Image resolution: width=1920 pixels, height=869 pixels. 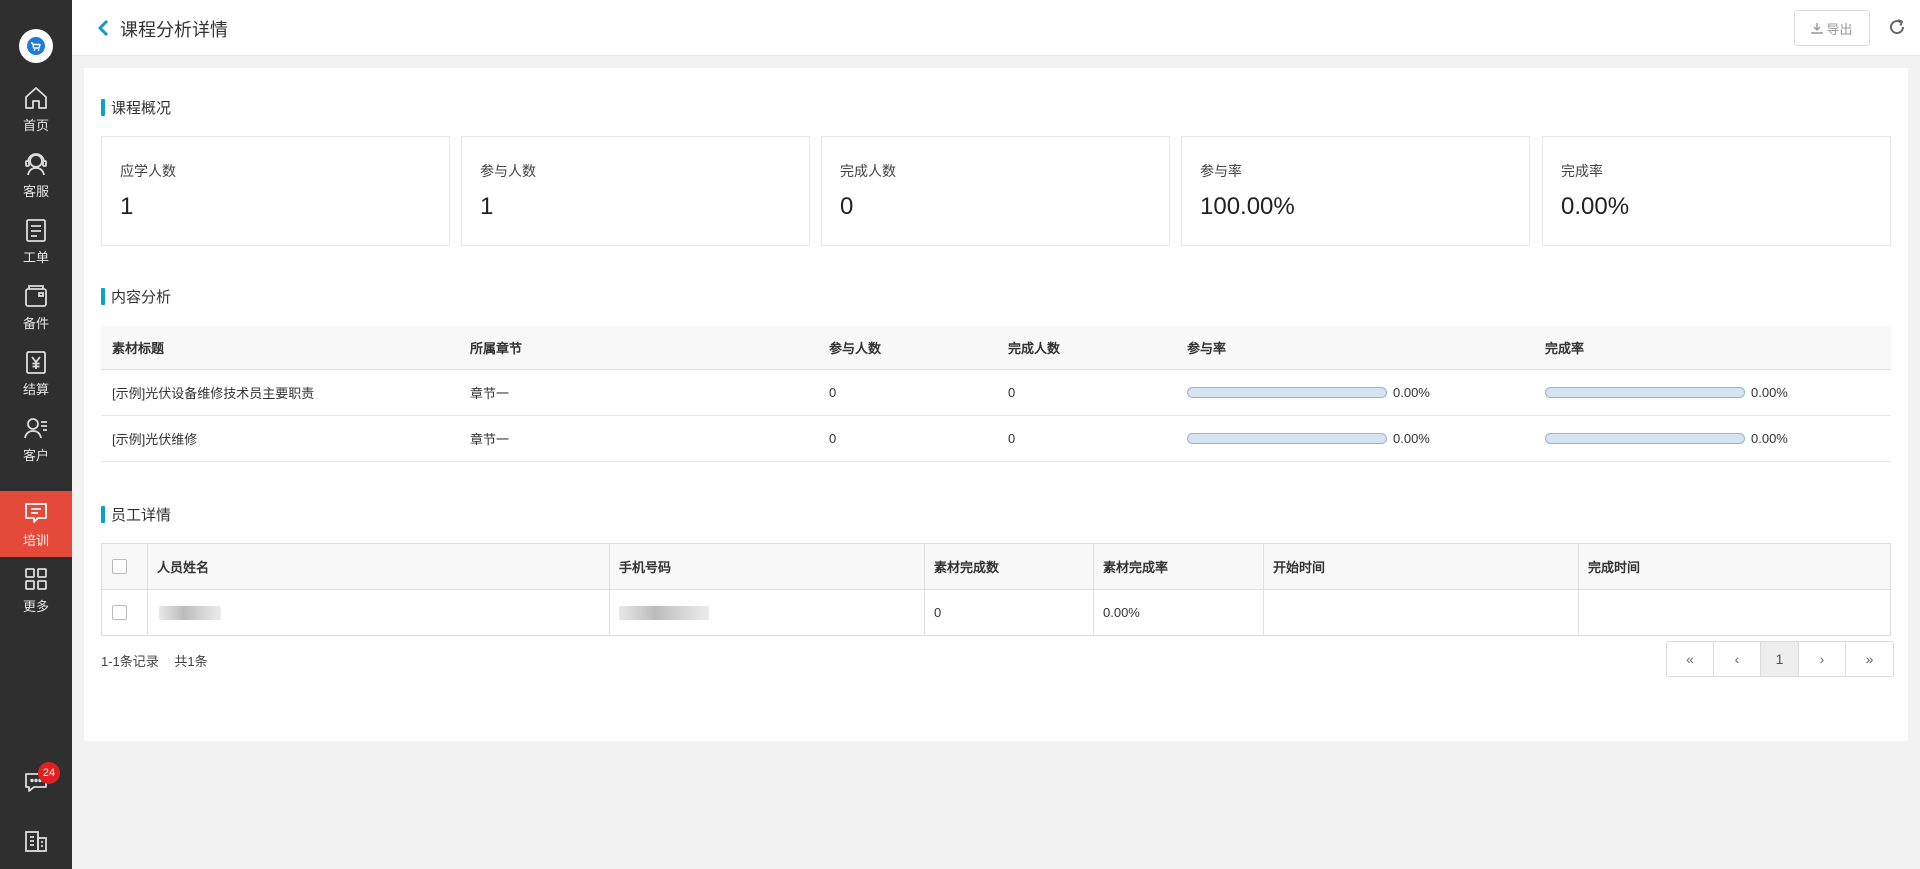 I want to click on refresh-icon, so click(x=1897, y=27).